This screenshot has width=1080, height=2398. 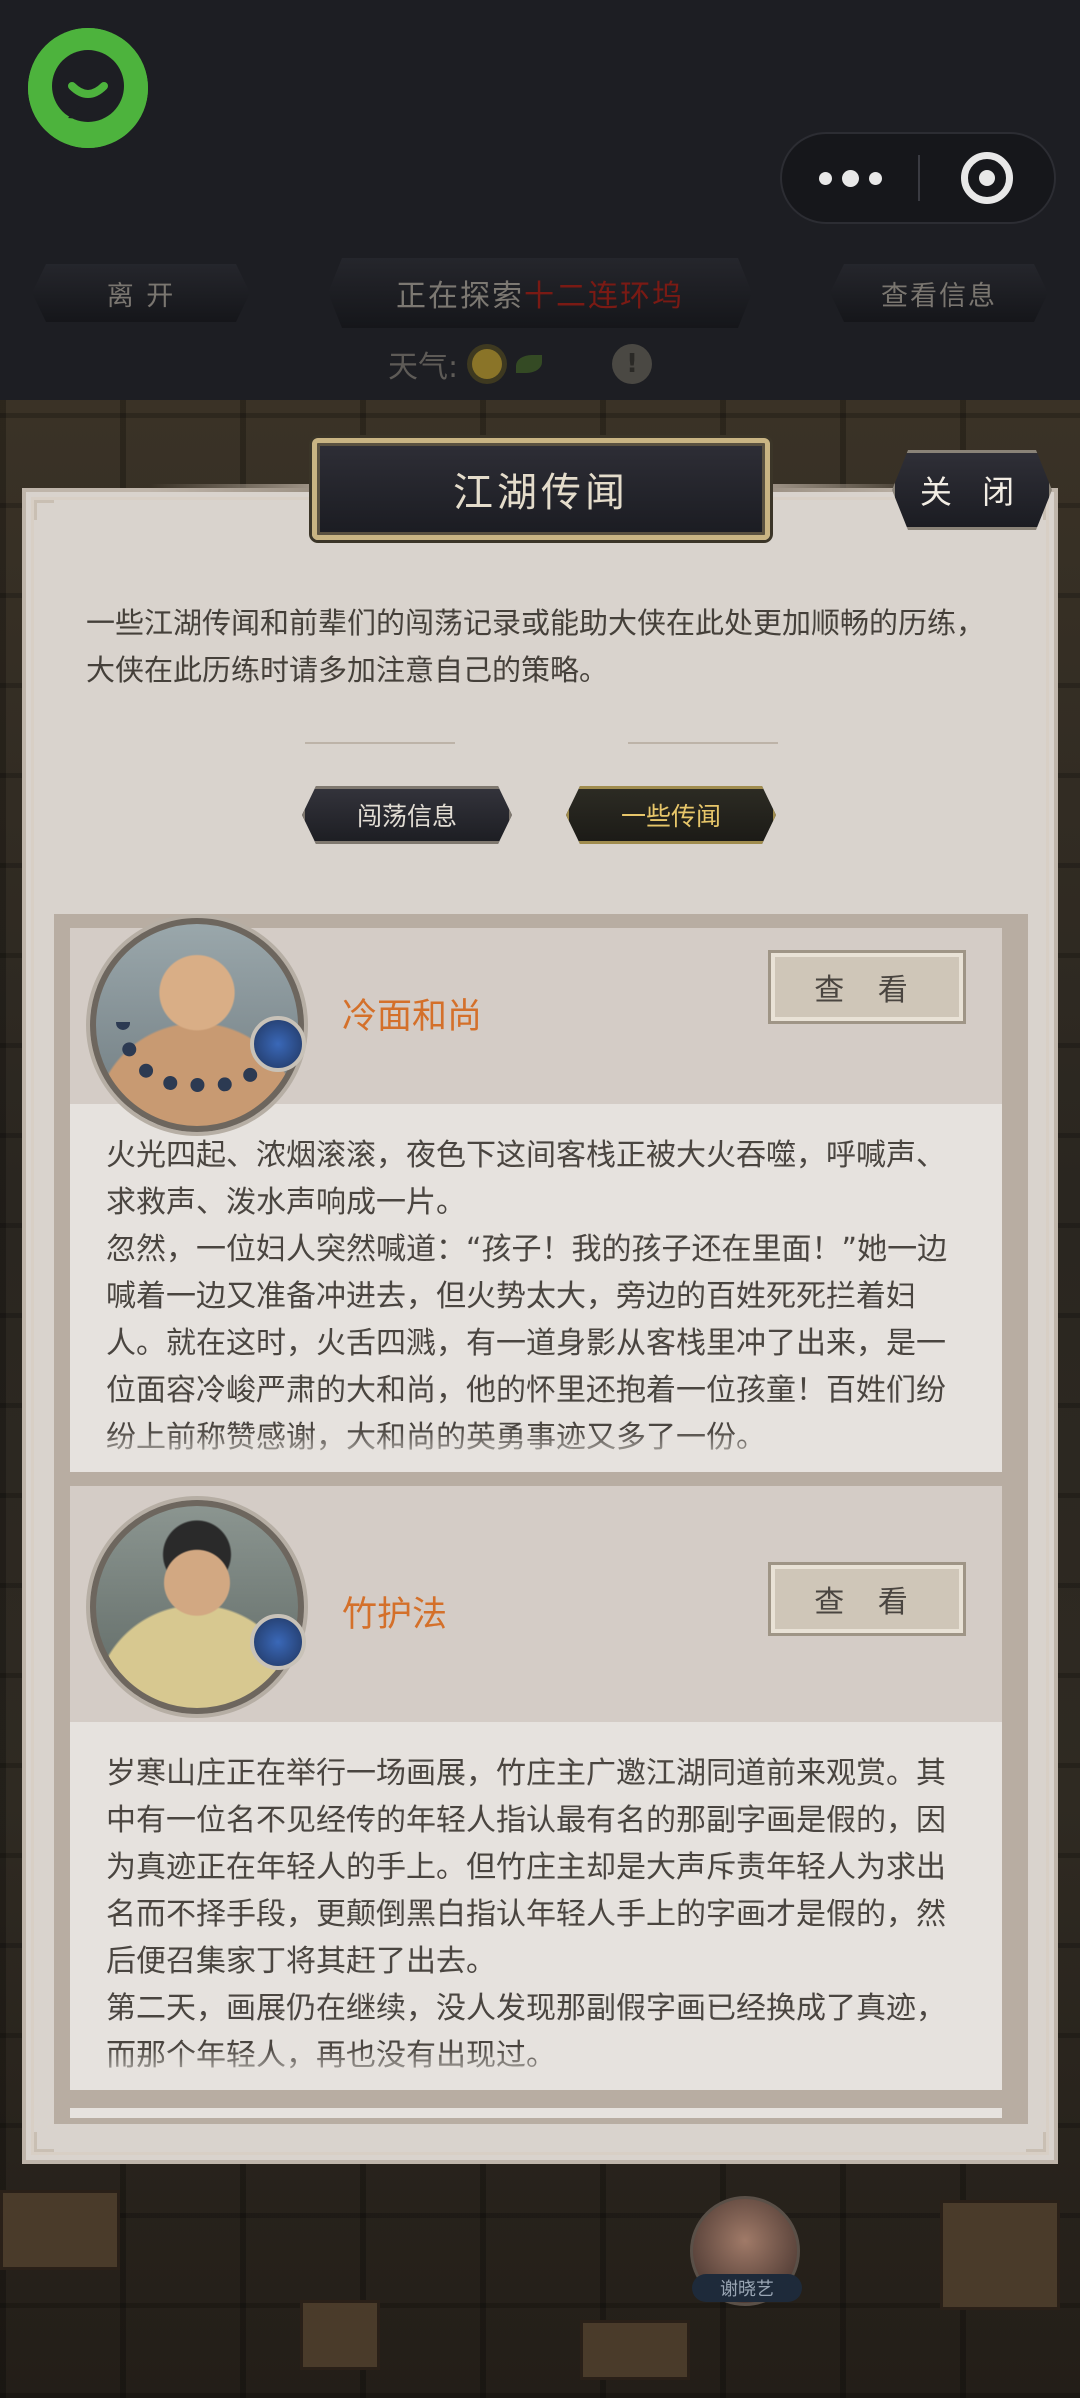 I want to click on leaf-icon, so click(x=529, y=364).